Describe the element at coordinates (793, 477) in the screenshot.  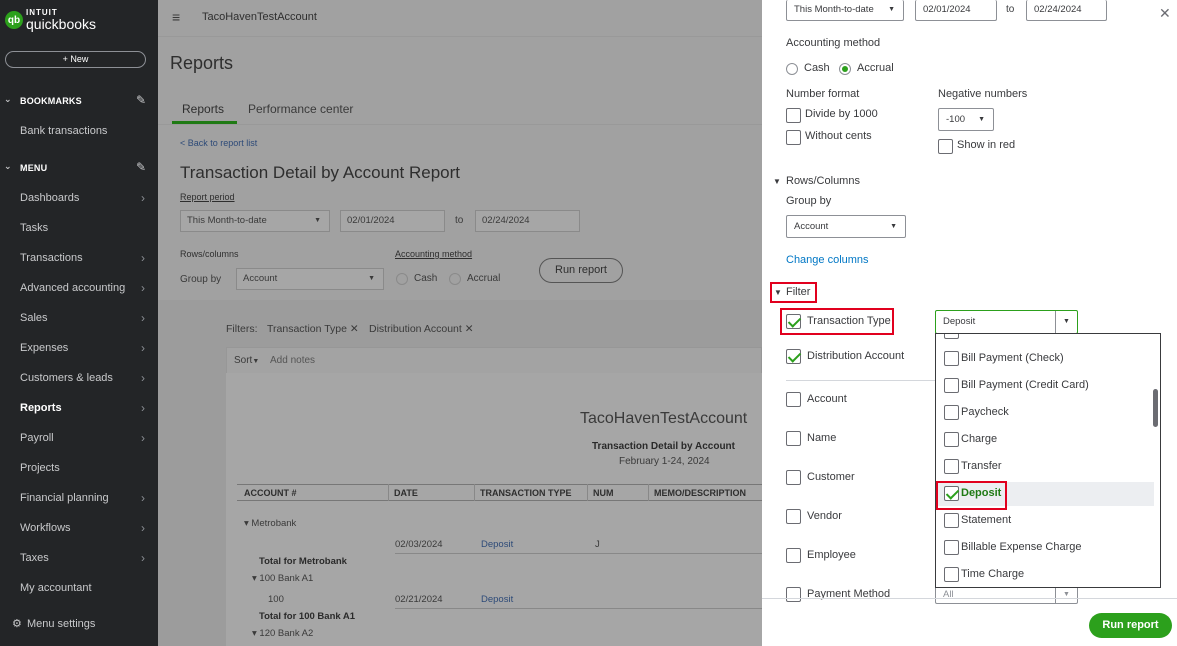
I see `filter-customer-checkbox` at that location.